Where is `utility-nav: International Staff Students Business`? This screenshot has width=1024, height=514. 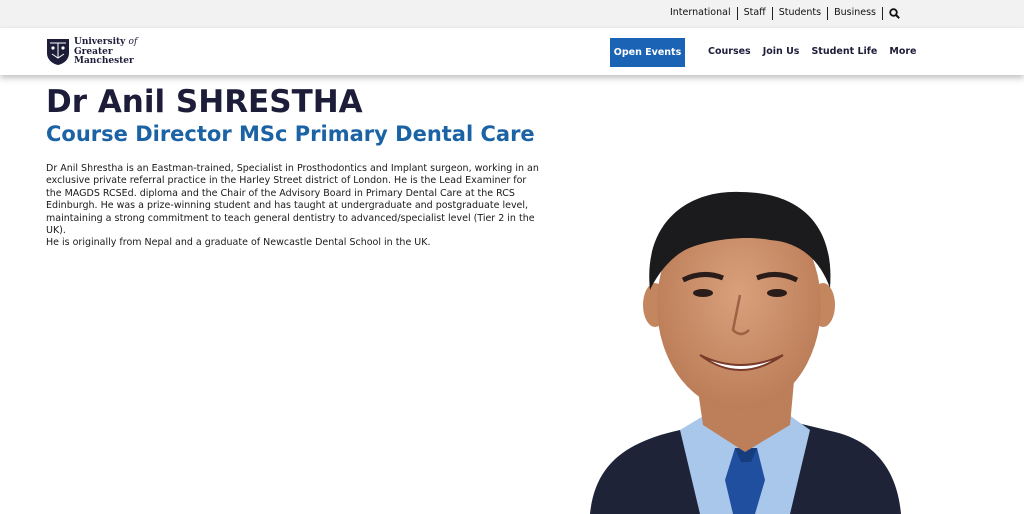 utility-nav: International Staff Students Business is located at coordinates (782, 13).